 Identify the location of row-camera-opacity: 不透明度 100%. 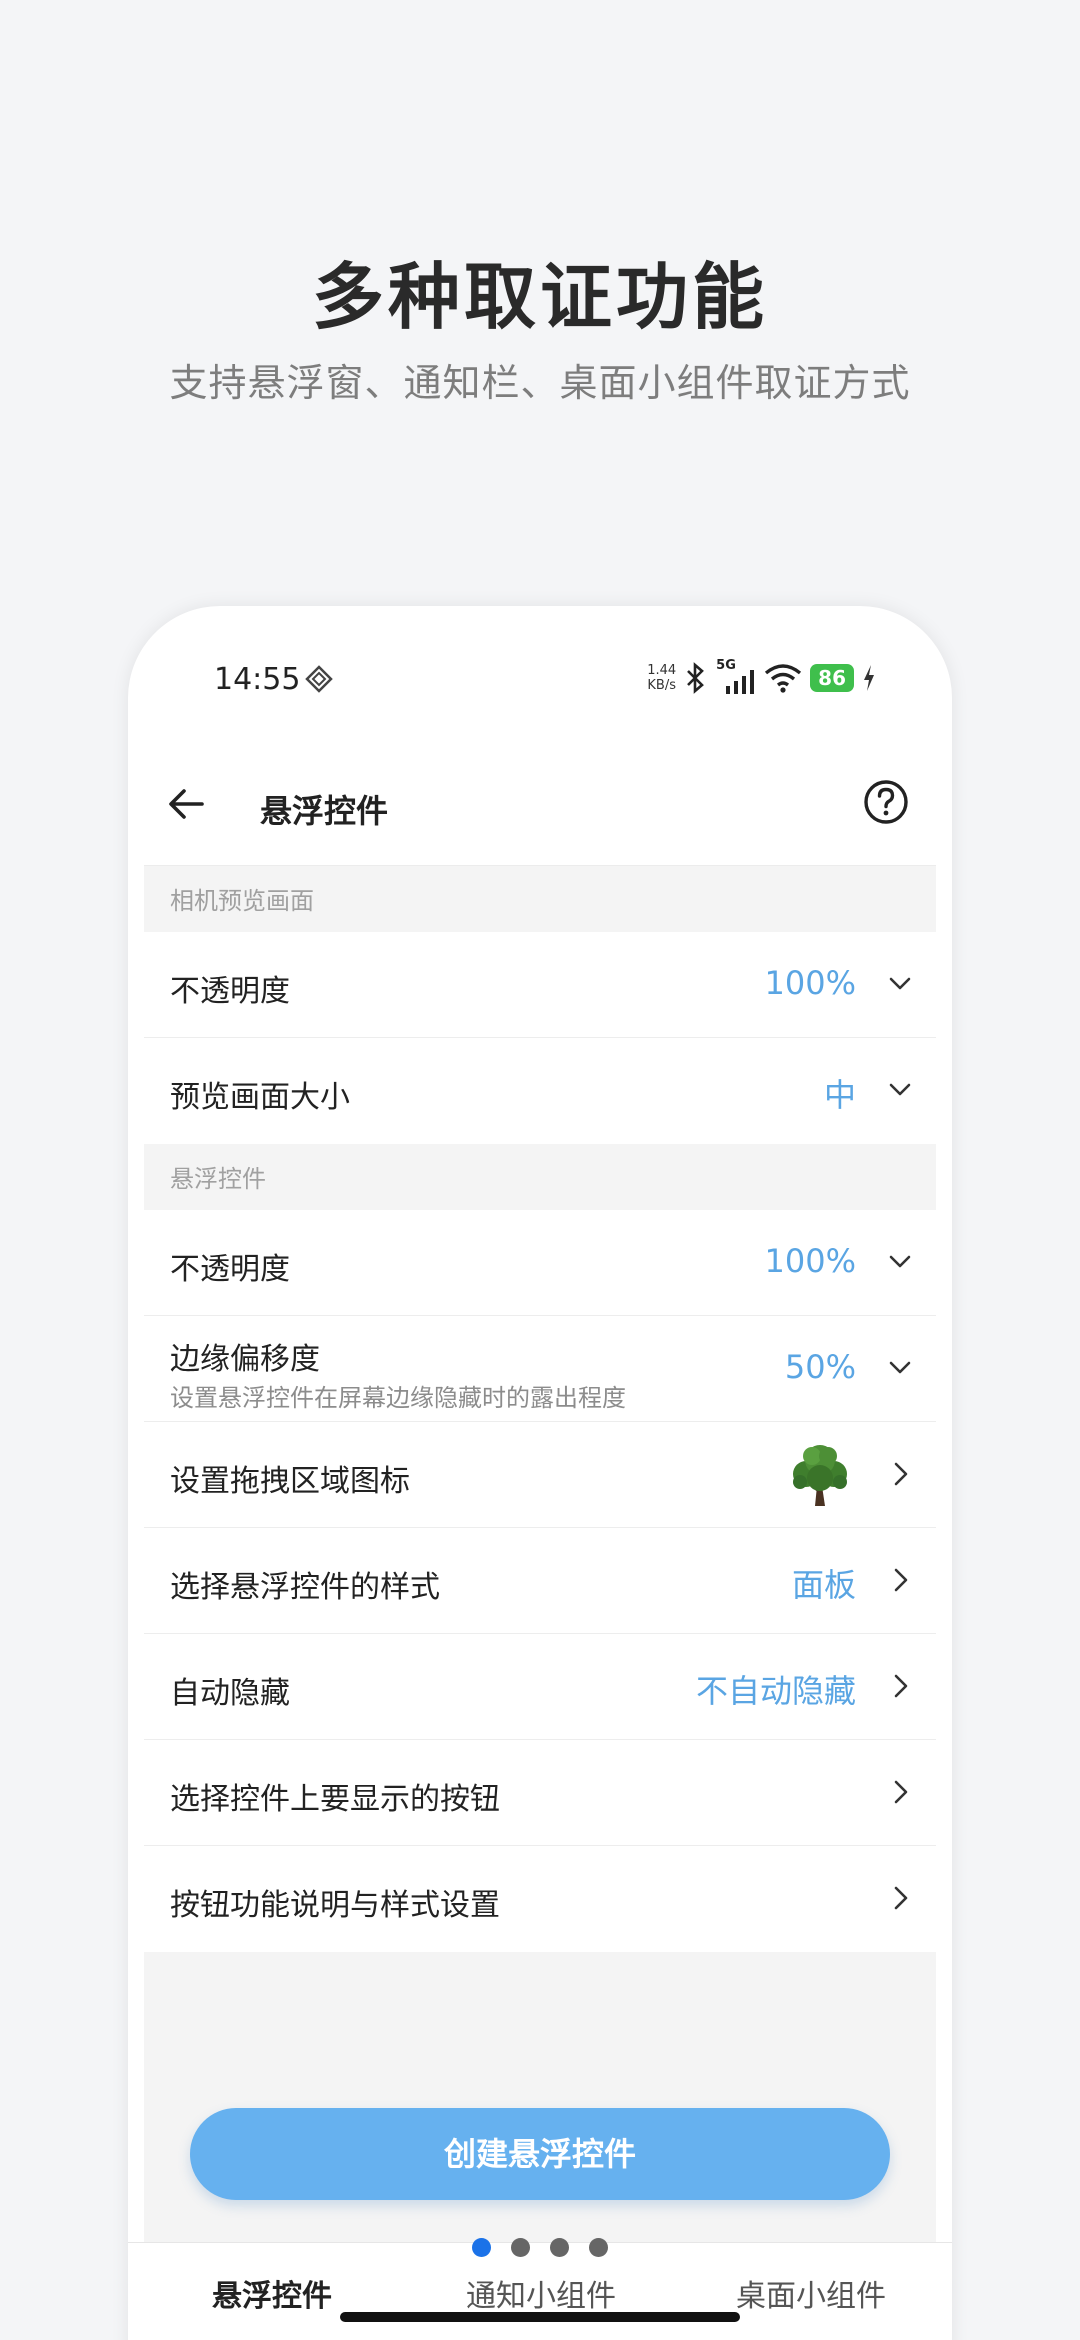
(540, 985).